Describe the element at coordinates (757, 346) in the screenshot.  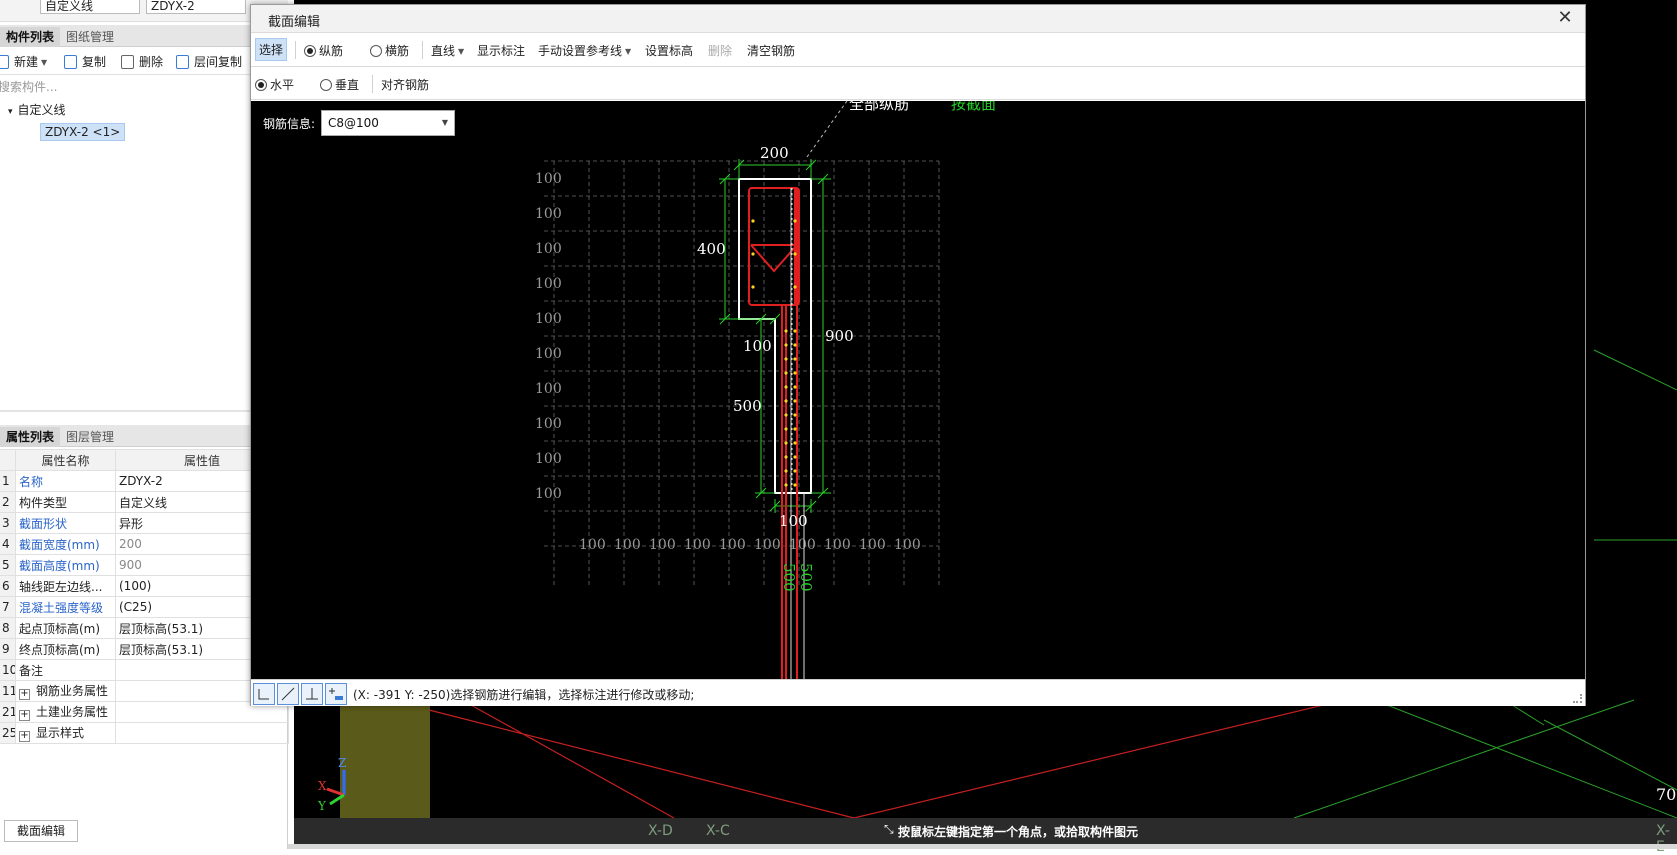
I see `dim-100-top: 100` at that location.